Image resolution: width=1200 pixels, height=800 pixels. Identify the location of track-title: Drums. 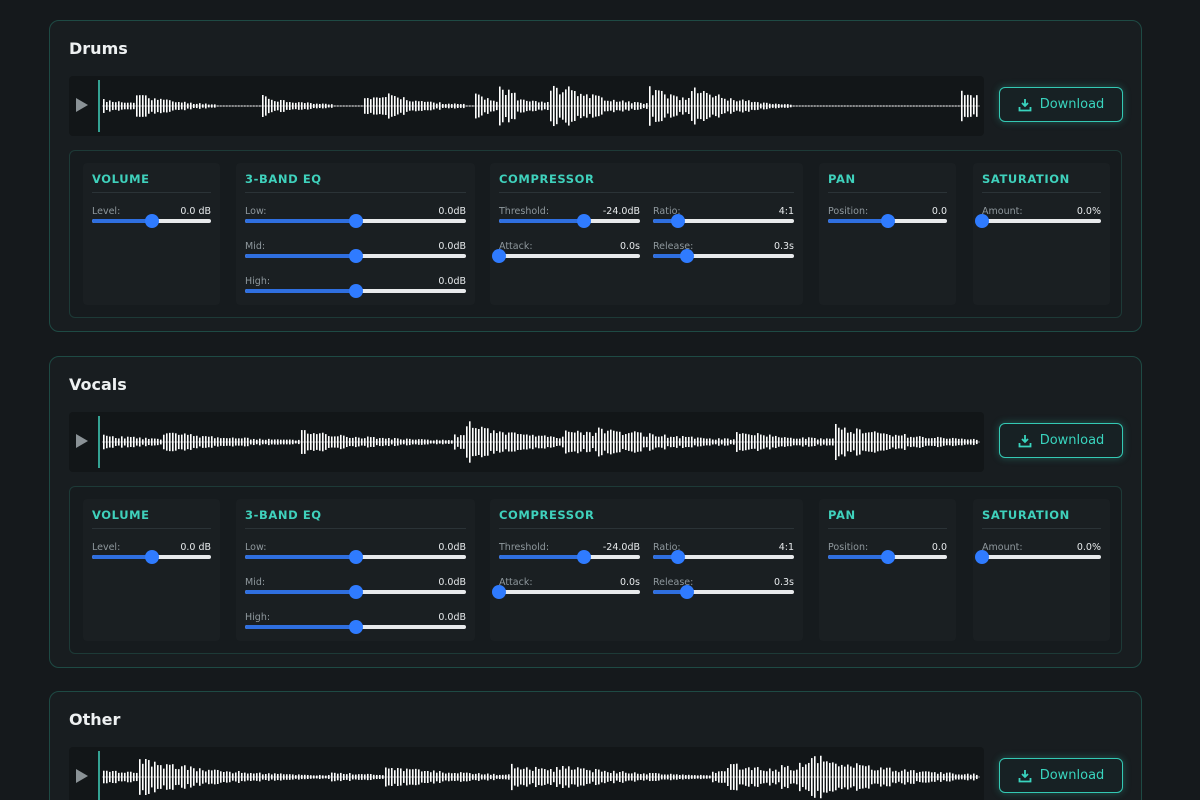
(98, 48).